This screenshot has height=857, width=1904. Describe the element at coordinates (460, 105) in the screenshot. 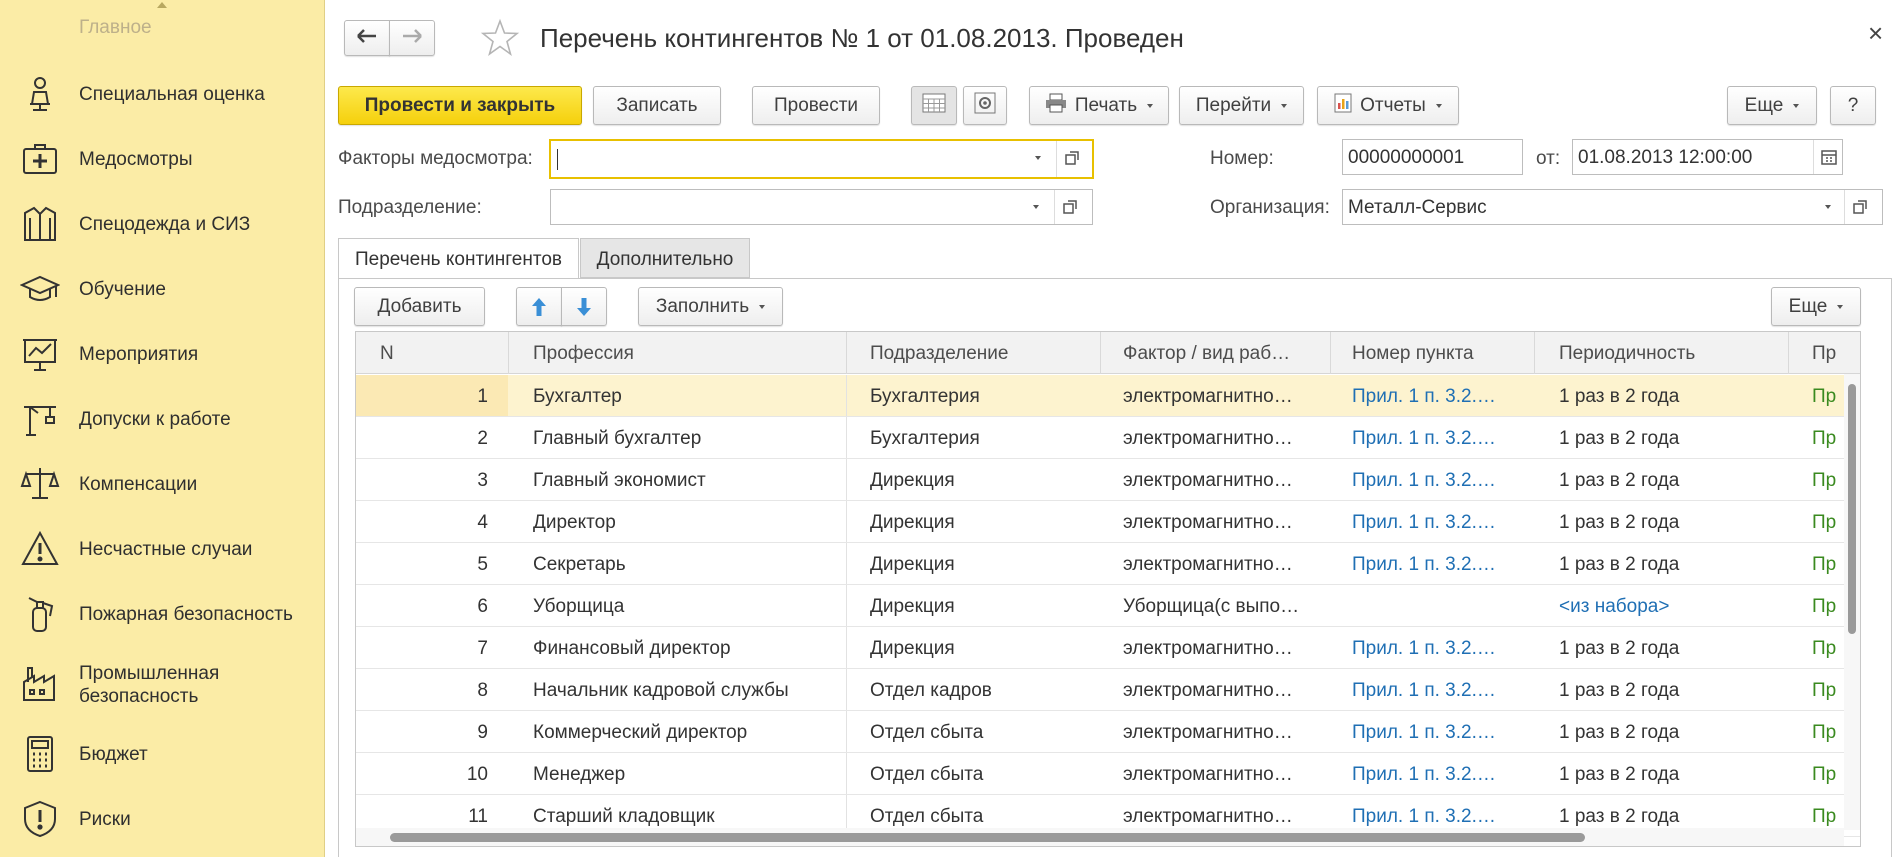

I see `post-and-close-button: Провести и закрыть` at that location.